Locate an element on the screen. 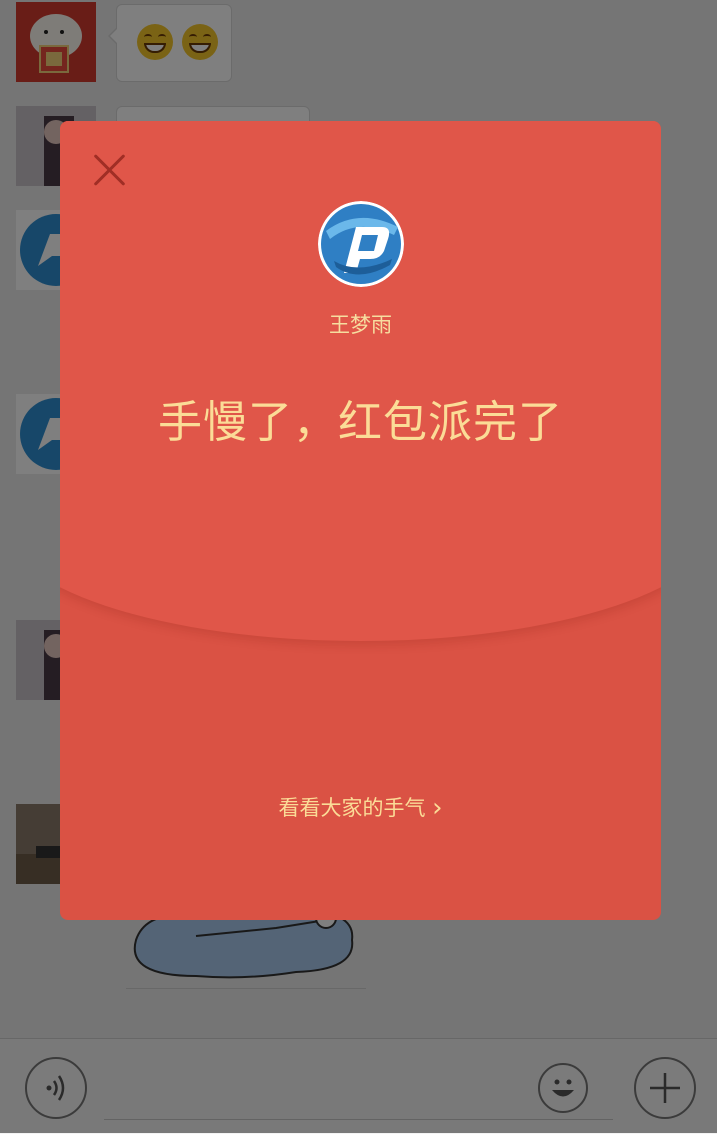 Image resolution: width=717 pixels, height=1134 pixels. see-everyone-luck-link: 看看大家的手气 › is located at coordinates (360, 807).